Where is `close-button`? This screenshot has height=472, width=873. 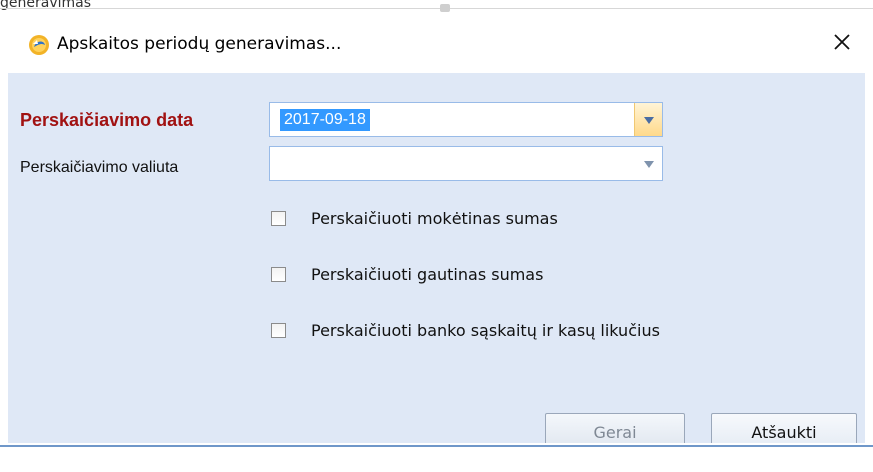
close-button is located at coordinates (842, 44).